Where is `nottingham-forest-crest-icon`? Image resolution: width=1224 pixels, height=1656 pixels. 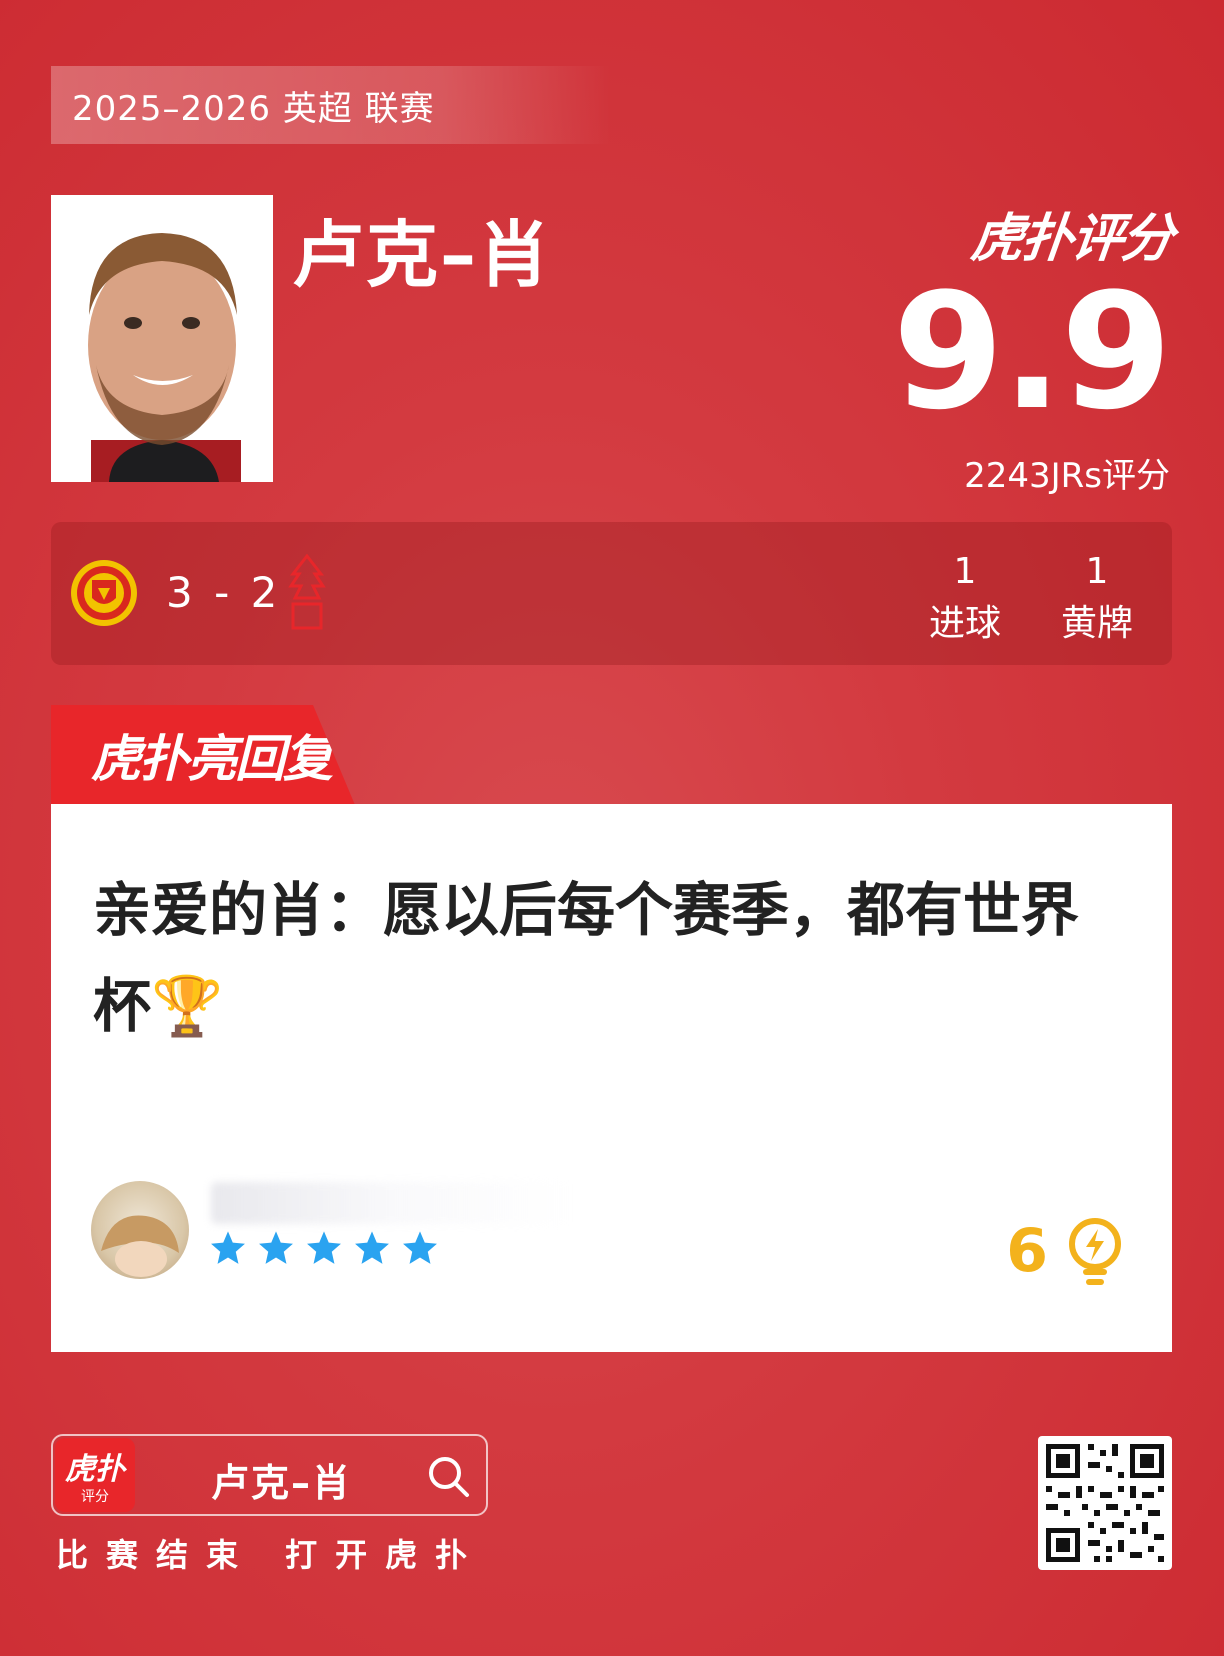
nottingham-forest-crest-icon is located at coordinates (307, 592).